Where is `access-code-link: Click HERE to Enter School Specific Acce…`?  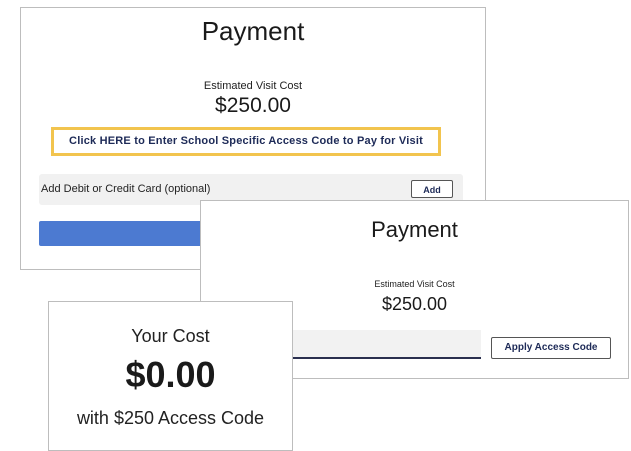
access-code-link: Click HERE to Enter School Specific Acce… is located at coordinates (246, 141).